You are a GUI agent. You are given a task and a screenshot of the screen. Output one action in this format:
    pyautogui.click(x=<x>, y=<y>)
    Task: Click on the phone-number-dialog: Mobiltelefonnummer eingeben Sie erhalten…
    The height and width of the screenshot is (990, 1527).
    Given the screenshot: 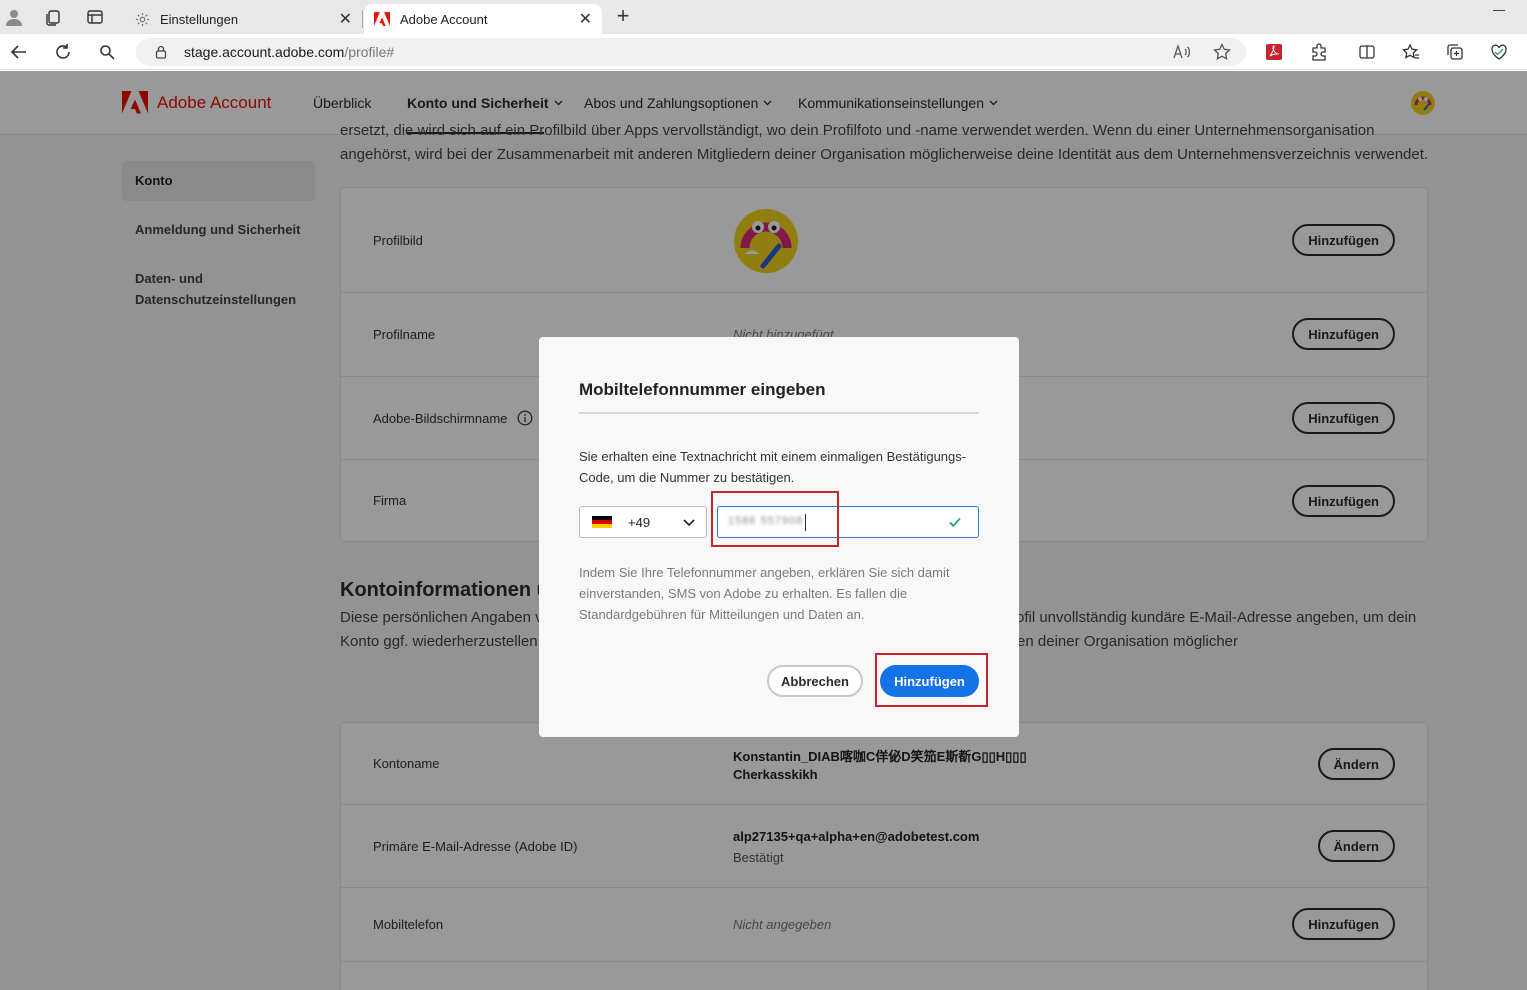 What is the action you would take?
    pyautogui.click(x=779, y=537)
    